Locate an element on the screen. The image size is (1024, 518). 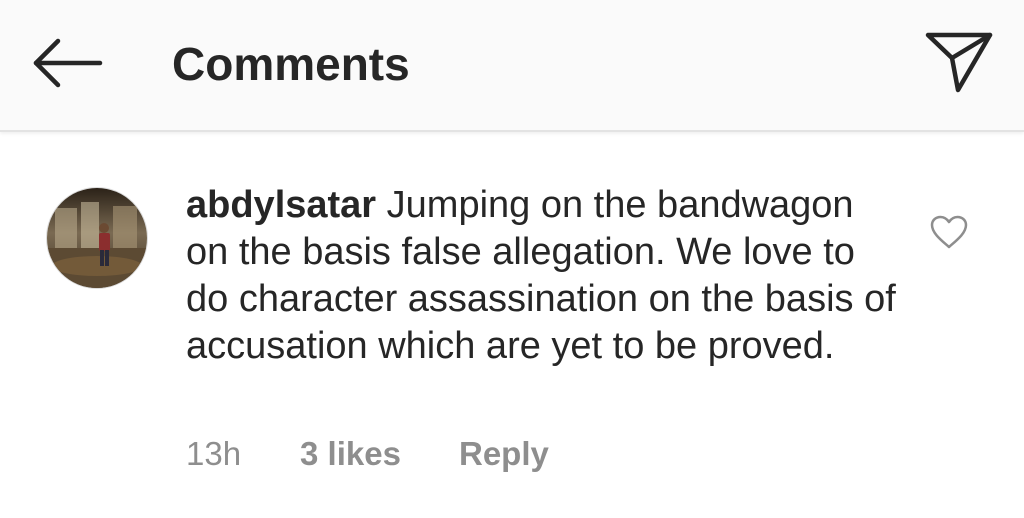
avatar-photo is located at coordinates (97, 238).